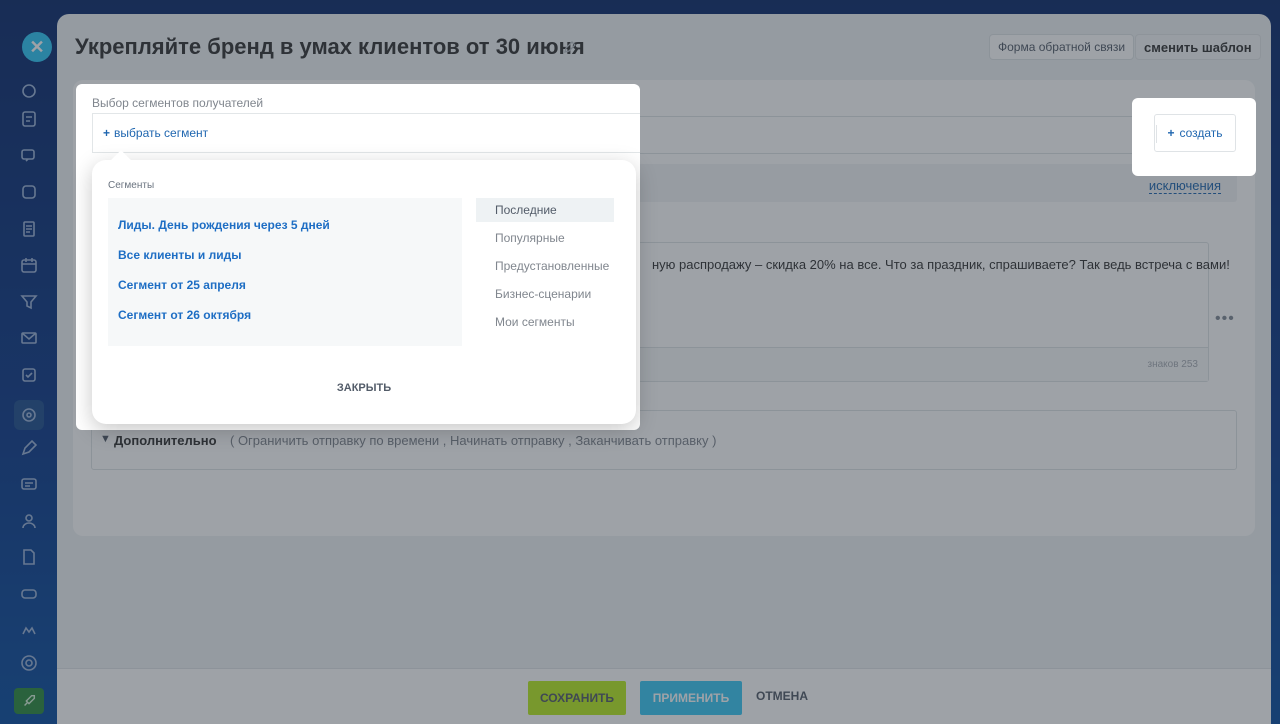 Image resolution: width=1280 pixels, height=724 pixels. I want to click on close-popup-button: ЗАКРЫТЬ, so click(364, 388).